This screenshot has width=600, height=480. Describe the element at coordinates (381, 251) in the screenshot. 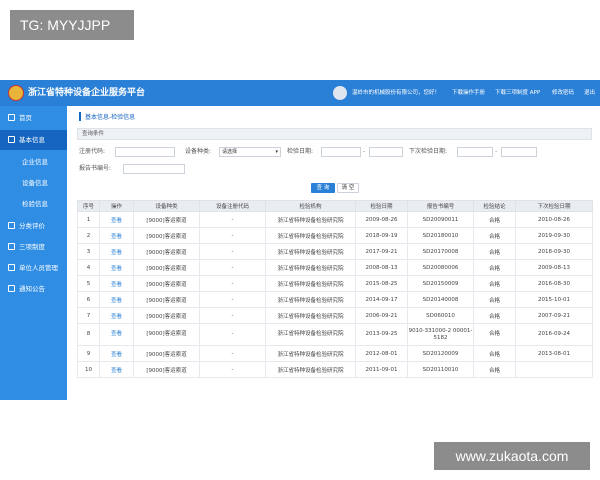

I see `table-cell: 2017-09-21` at that location.